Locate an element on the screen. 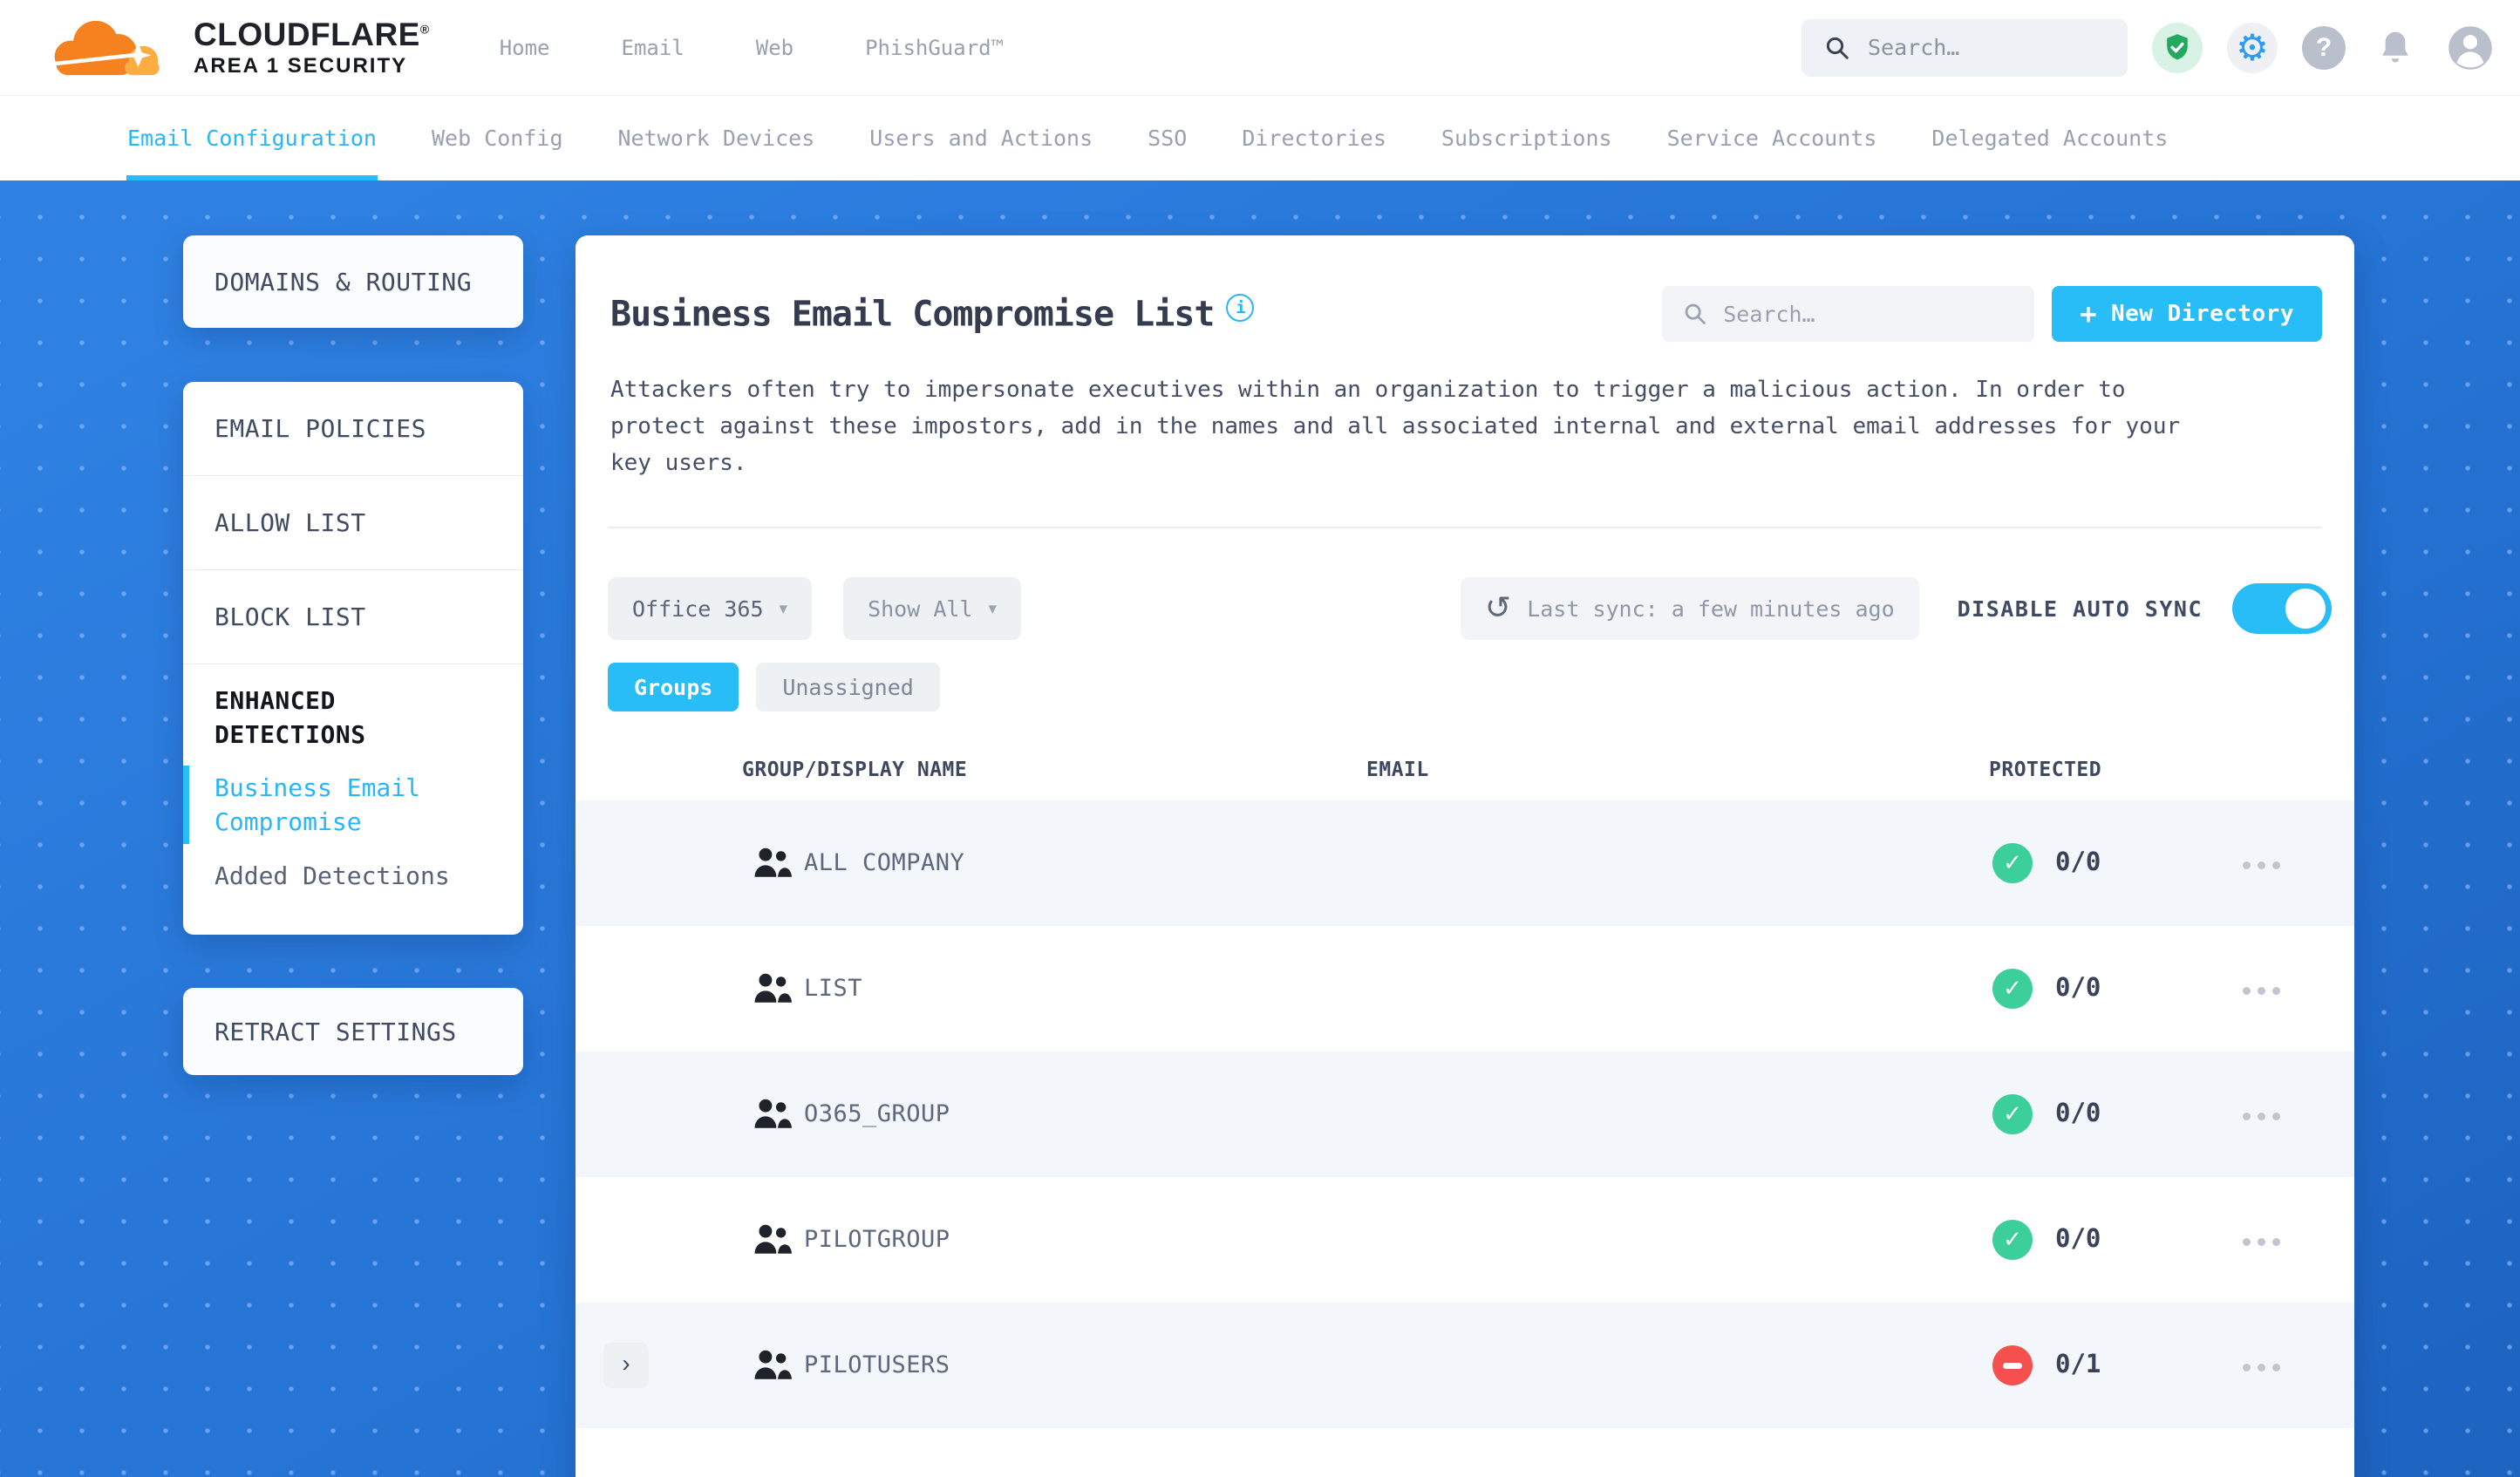 The height and width of the screenshot is (1477, 2520). sidebar-item-retract-settings: RETRACT SETTINGS is located at coordinates (353, 1031).